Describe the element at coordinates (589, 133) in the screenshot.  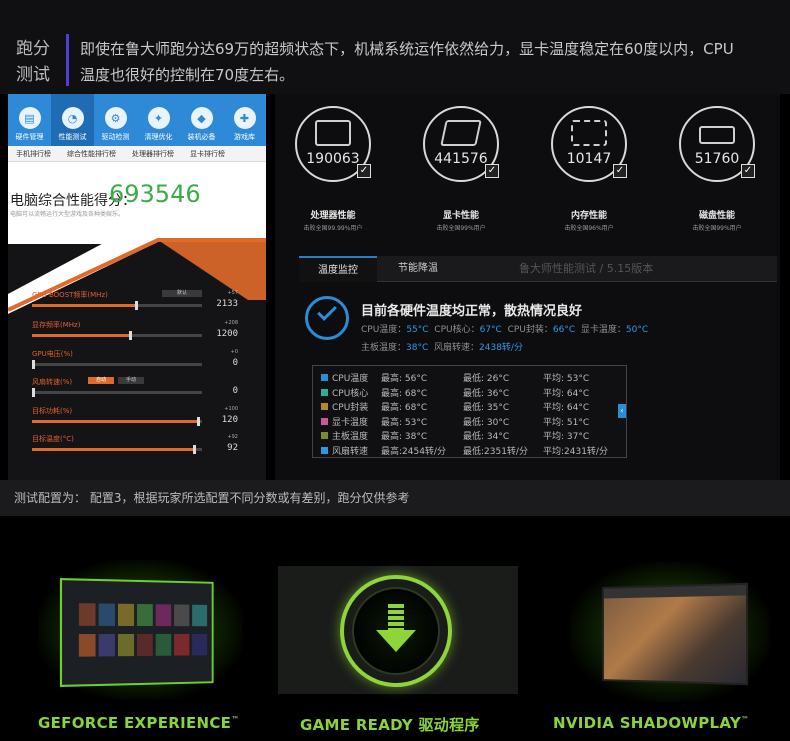
I see `memory-icon` at that location.